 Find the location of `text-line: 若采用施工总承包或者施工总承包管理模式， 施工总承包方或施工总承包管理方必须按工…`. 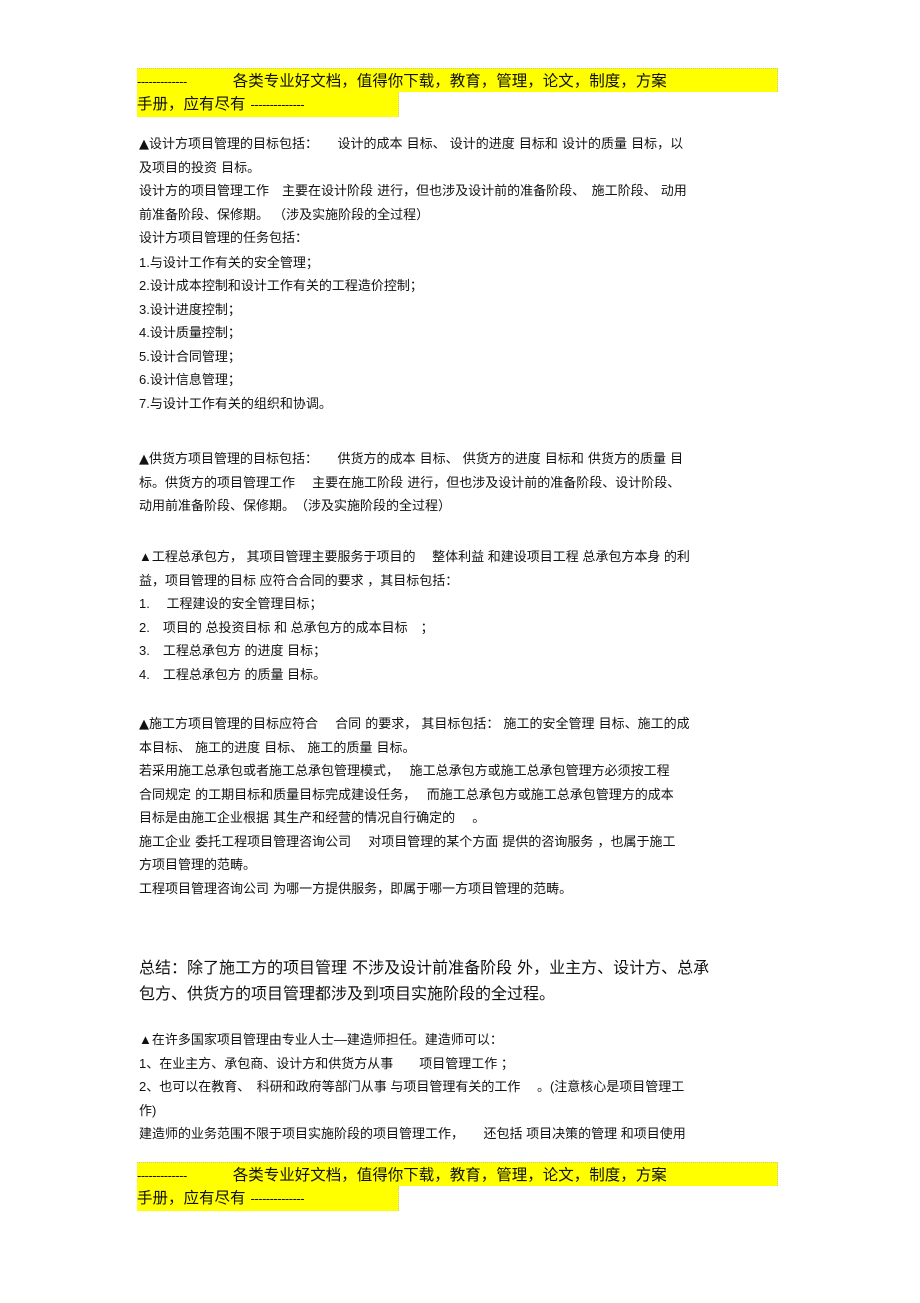

text-line: 若采用施工总承包或者施工总承包管理模式， 施工总承包方或施工总承包管理方必须按工… is located at coordinates (404, 771).